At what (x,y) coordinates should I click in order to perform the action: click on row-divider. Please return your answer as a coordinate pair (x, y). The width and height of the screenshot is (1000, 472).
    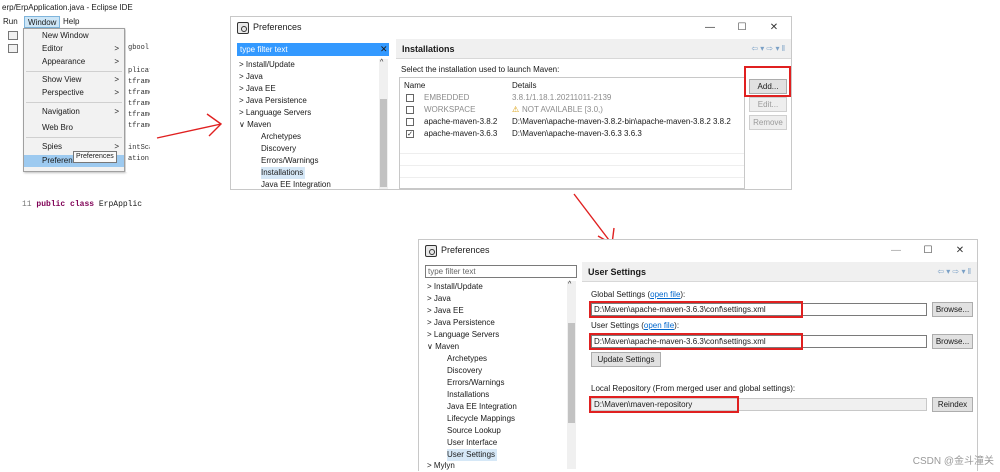
    Looking at the image, I should click on (572, 153).